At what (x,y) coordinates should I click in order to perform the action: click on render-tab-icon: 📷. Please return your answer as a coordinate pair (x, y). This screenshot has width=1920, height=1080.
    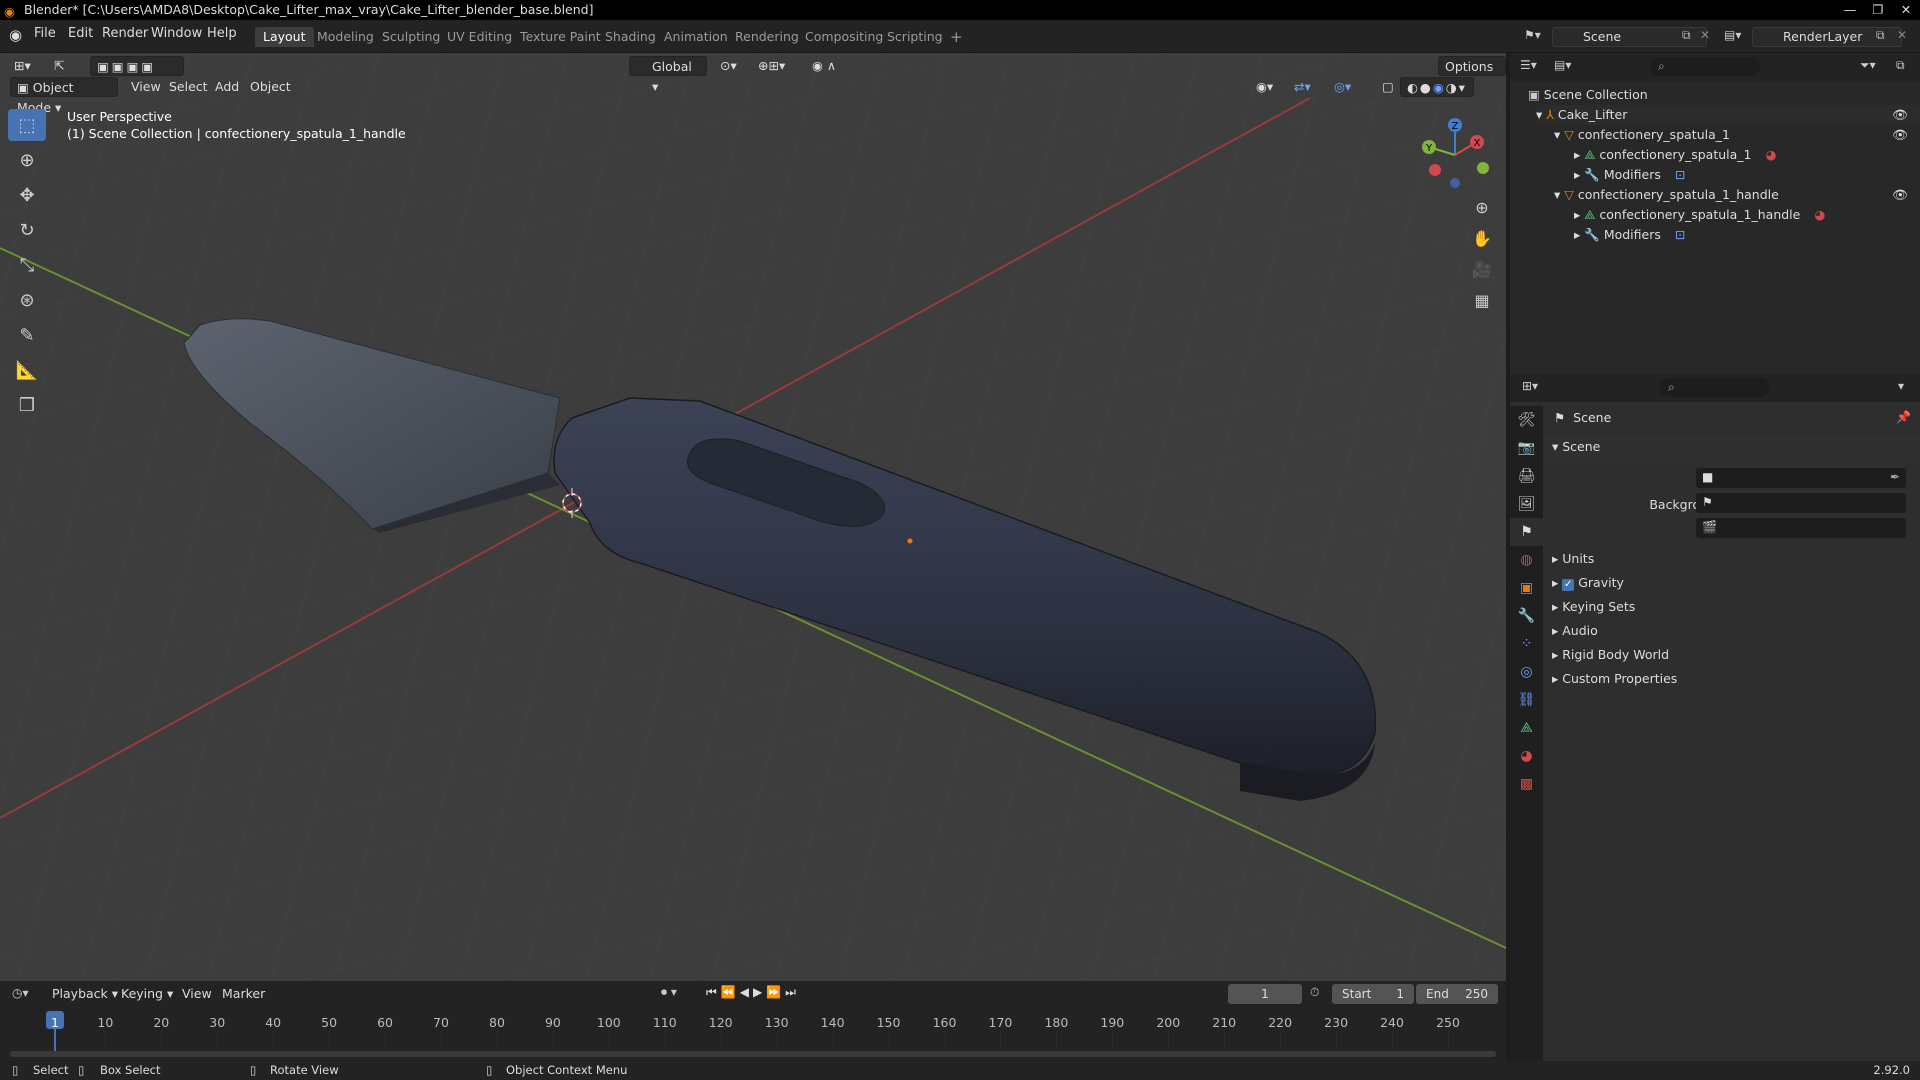
    Looking at the image, I should click on (1526, 448).